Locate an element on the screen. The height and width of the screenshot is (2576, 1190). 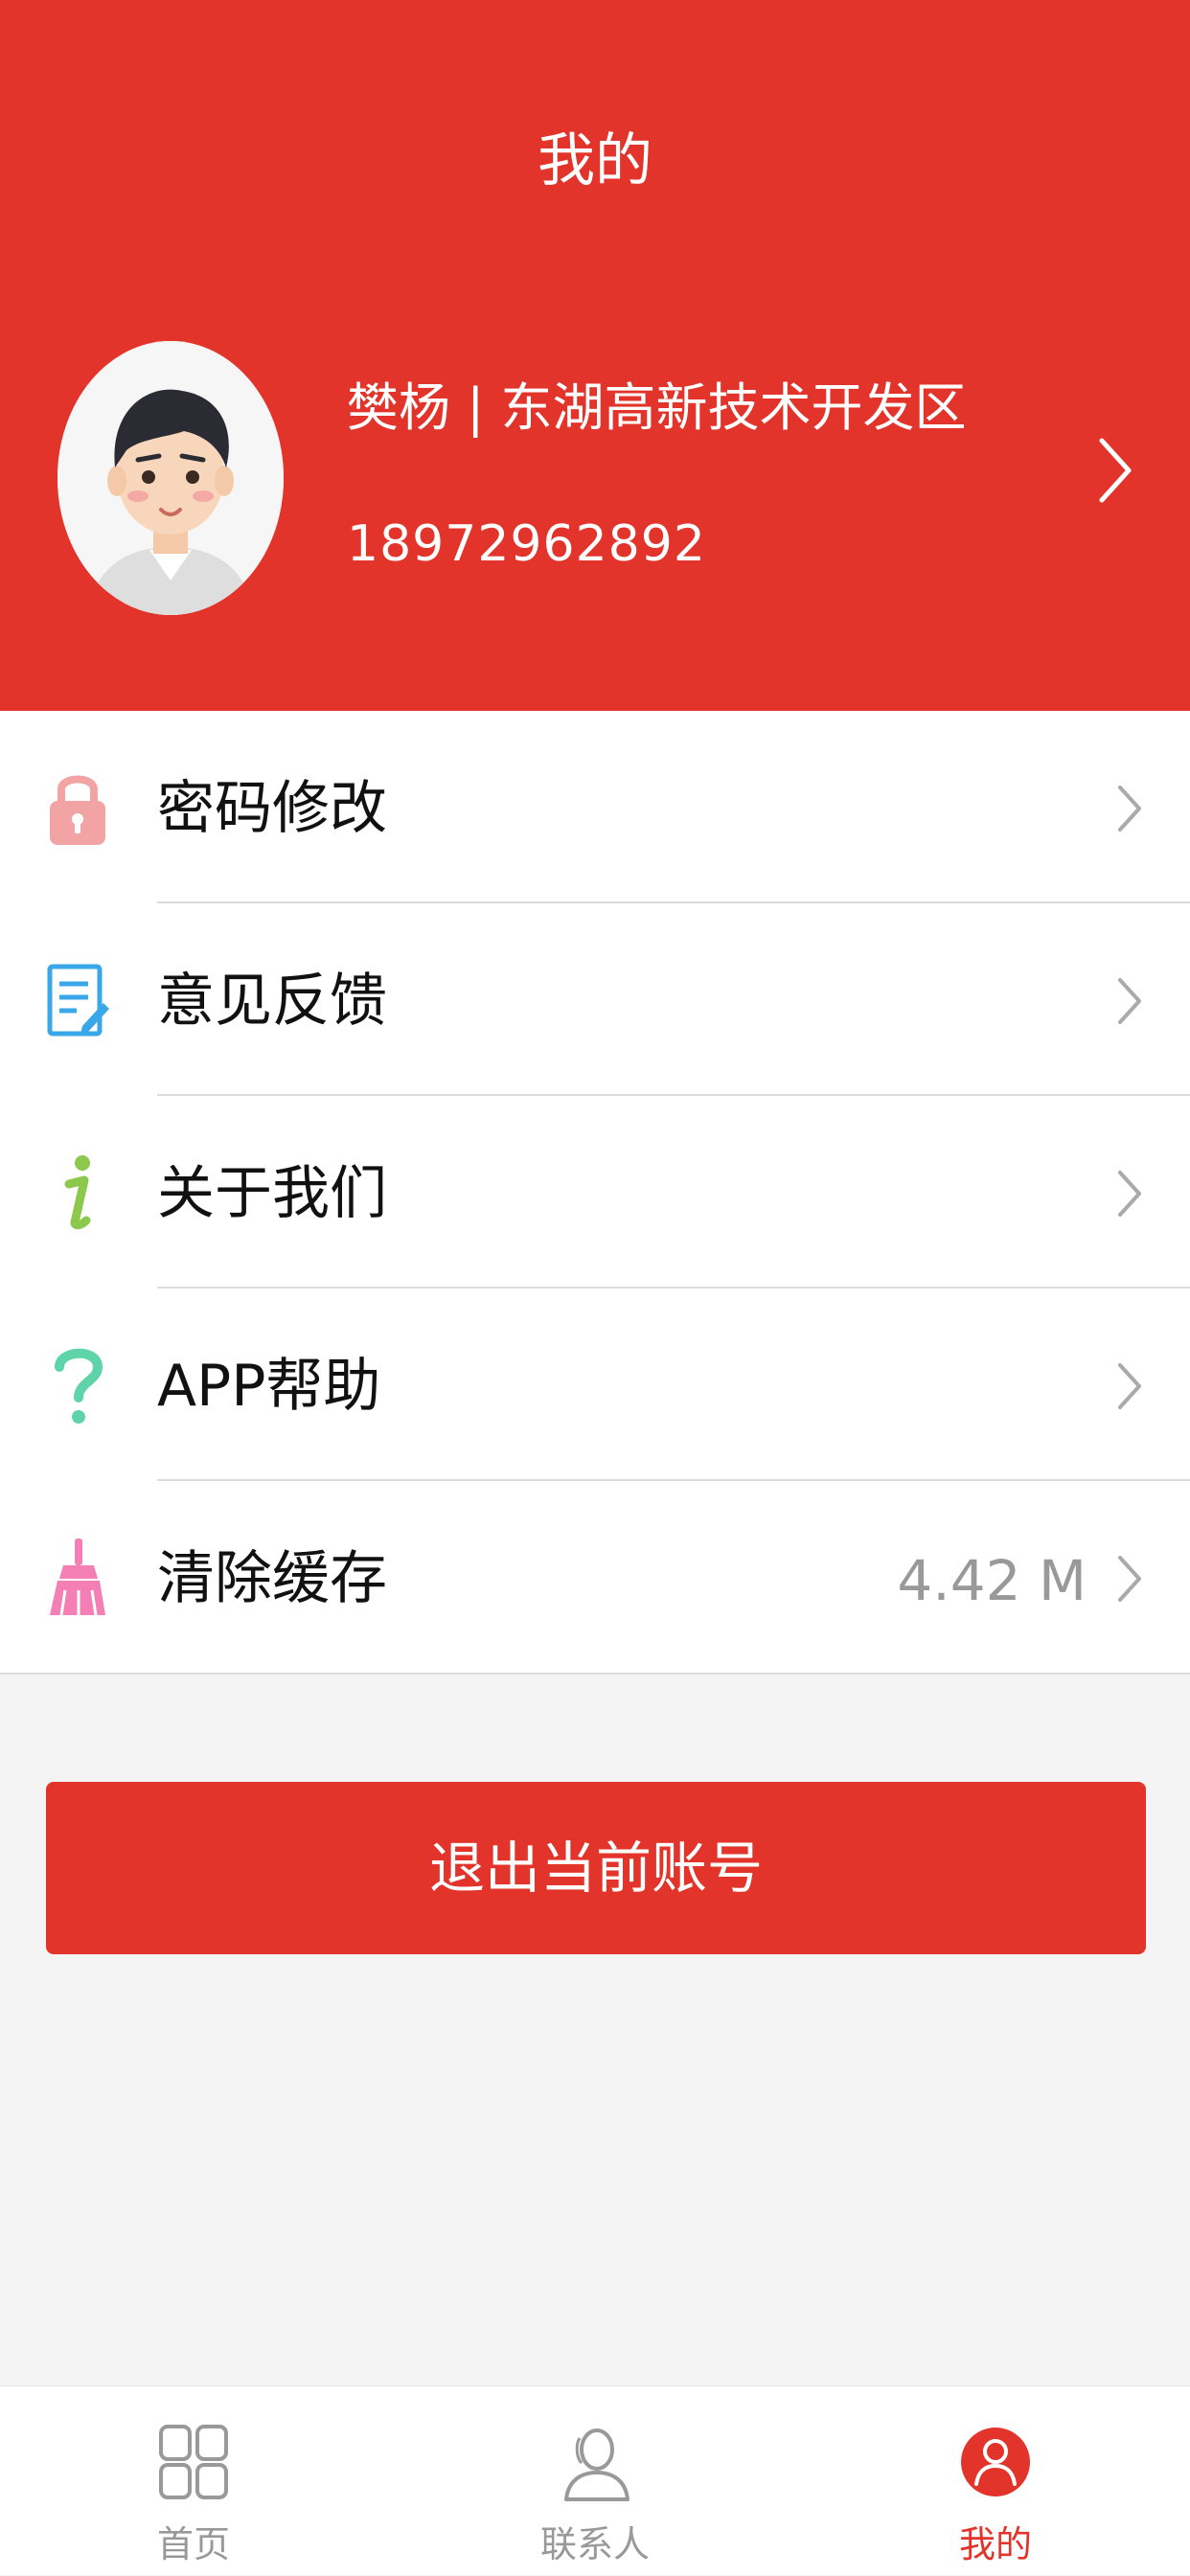
menu-item-about: 关于我们 is located at coordinates (595, 1192).